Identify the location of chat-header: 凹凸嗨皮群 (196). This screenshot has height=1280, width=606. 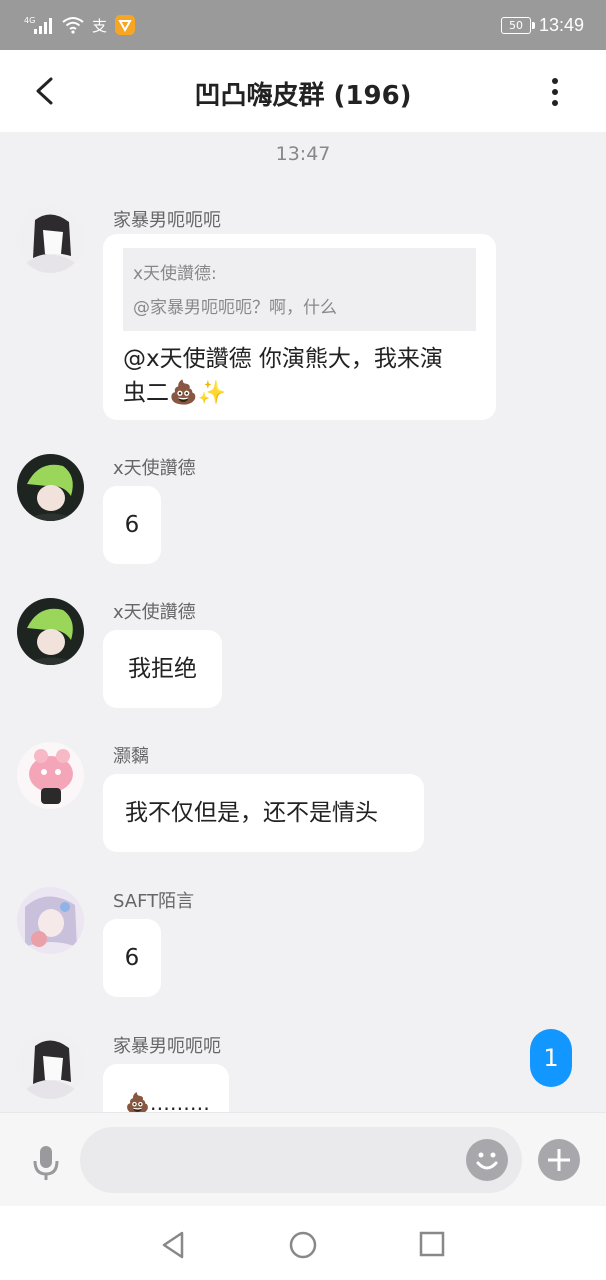
(303, 91).